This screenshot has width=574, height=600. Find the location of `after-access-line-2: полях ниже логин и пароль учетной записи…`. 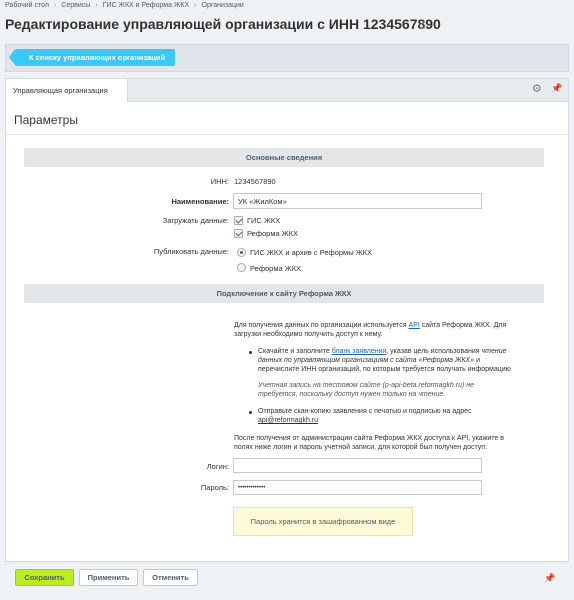

after-access-line-2: полях ниже логин и пароль учетной записи… is located at coordinates (361, 447).